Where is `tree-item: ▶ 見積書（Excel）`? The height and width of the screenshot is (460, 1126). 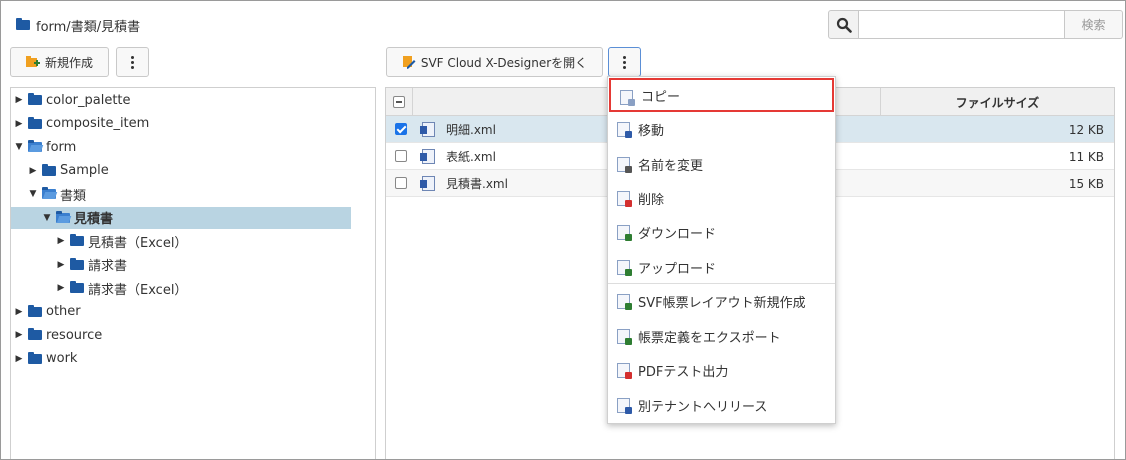 tree-item: ▶ 見積書（Excel） is located at coordinates (181, 241).